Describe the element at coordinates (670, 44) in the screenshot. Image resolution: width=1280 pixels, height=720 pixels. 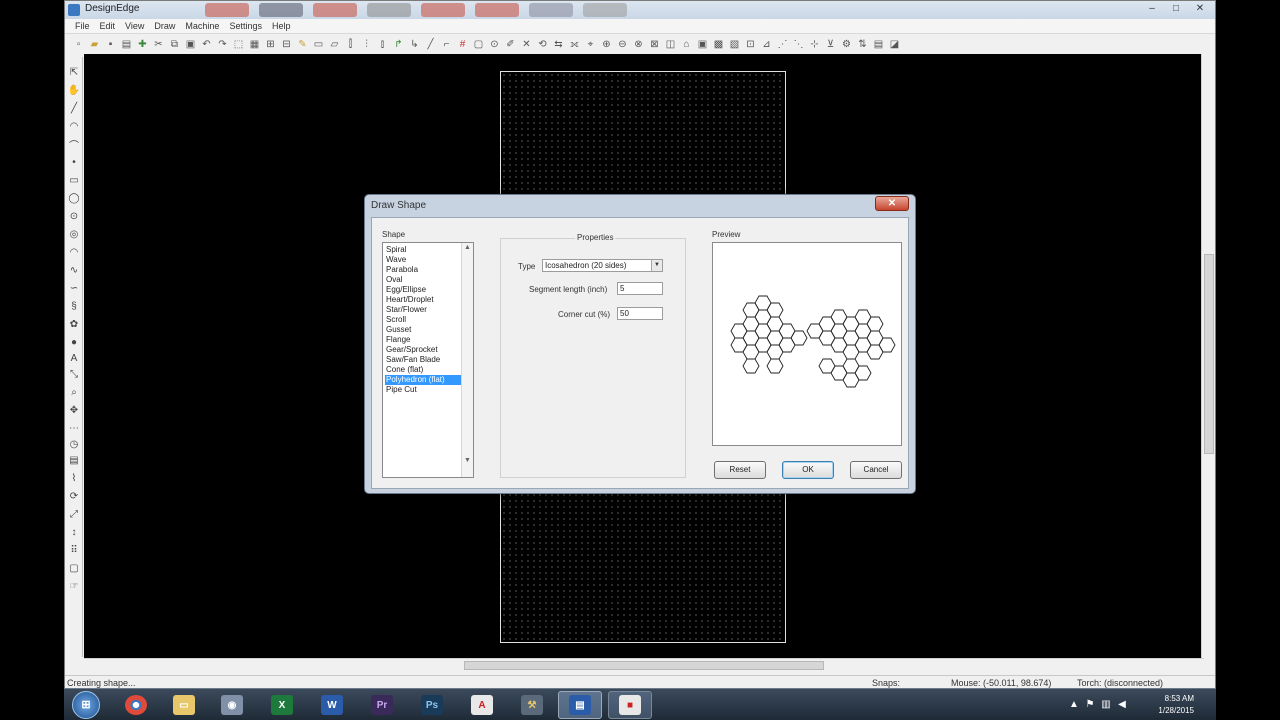
I see `zoom-all-icon: ◫` at that location.